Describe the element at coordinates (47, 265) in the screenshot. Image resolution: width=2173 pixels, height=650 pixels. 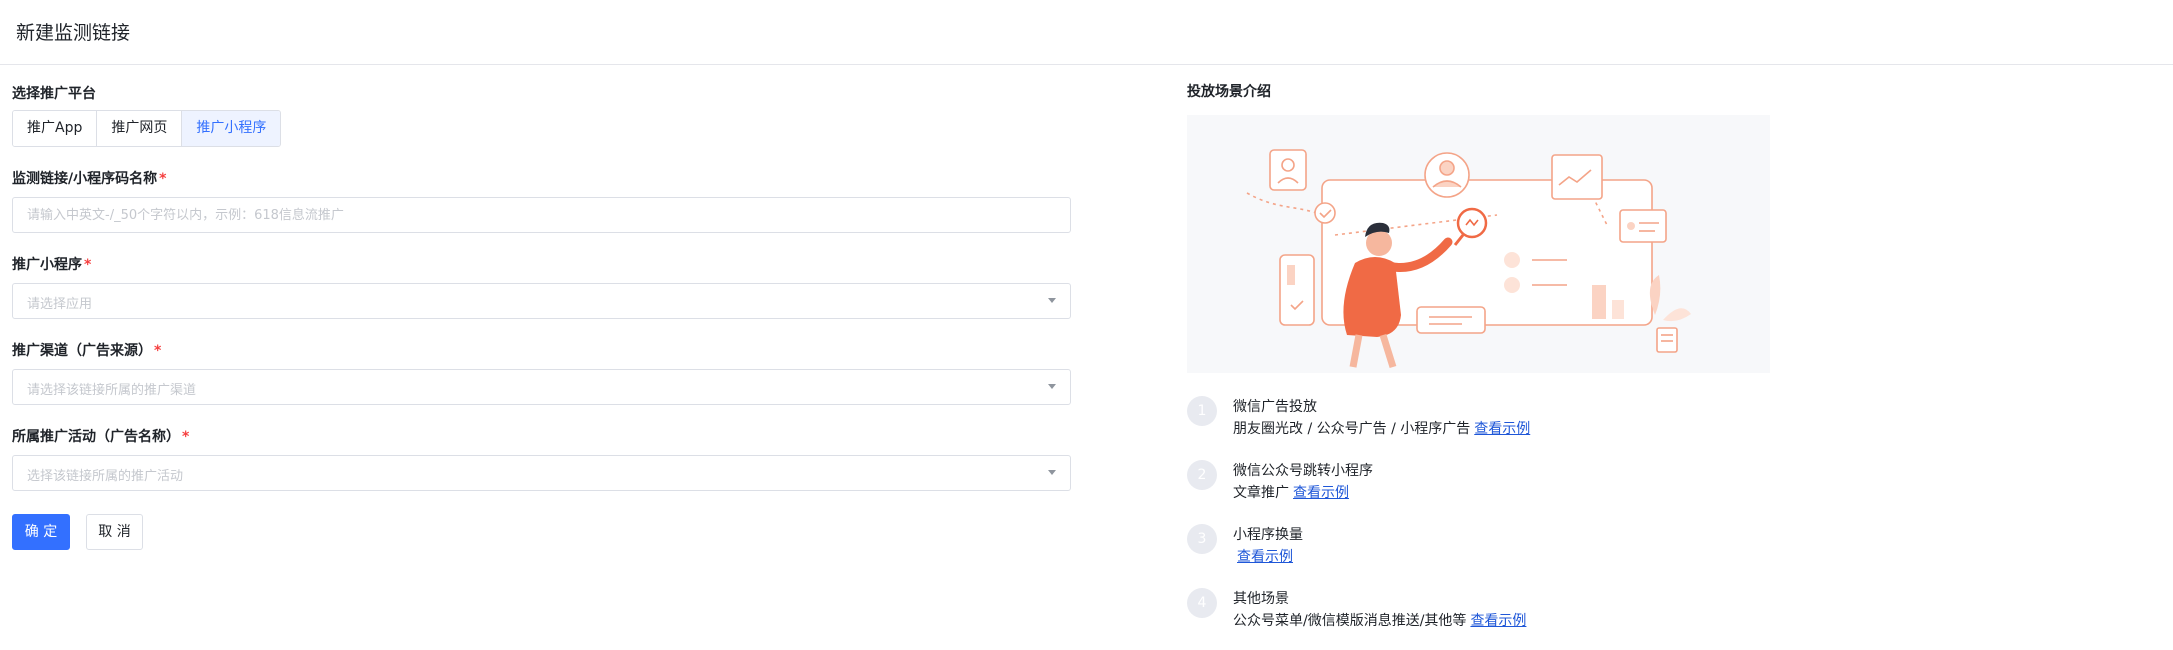
I see `mini-program-label-text: 推广小程序` at that location.